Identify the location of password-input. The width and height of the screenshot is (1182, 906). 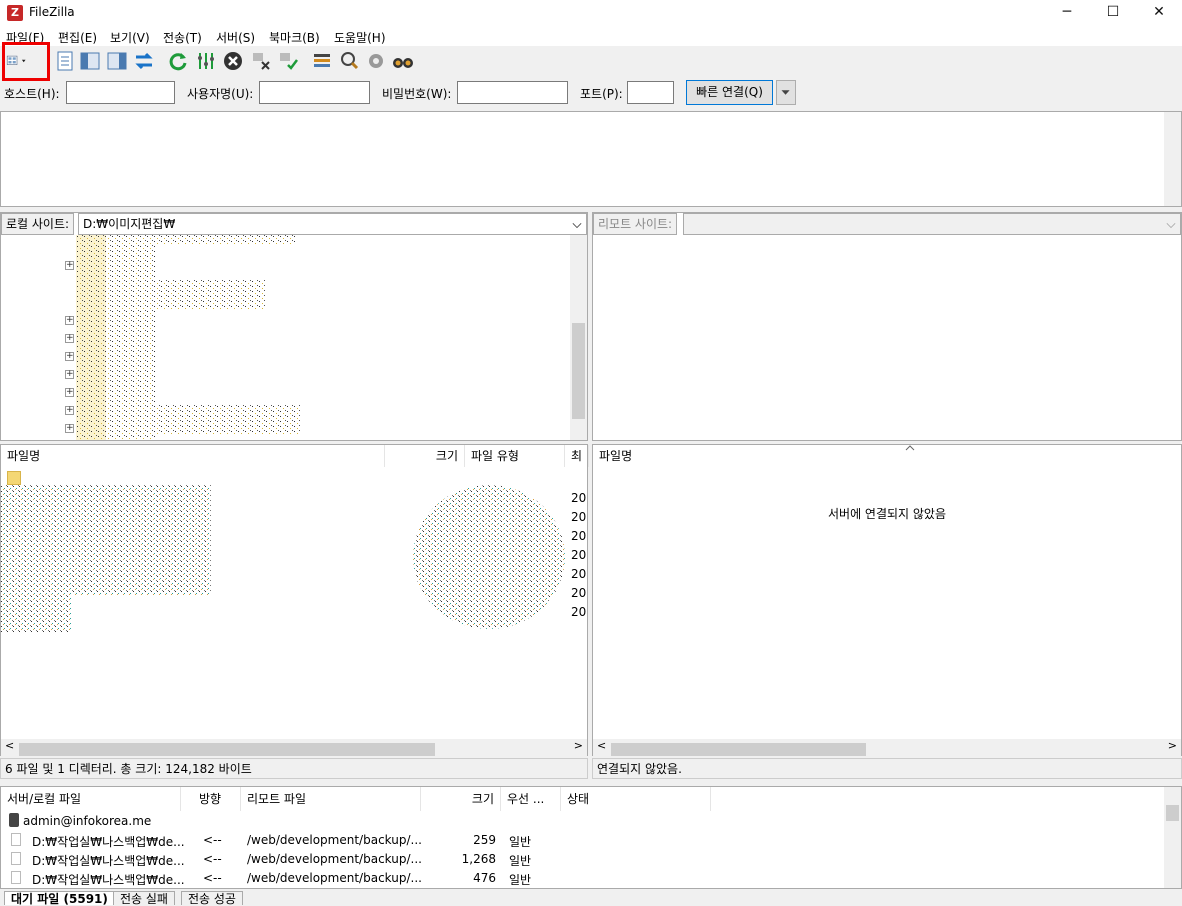
(512, 92).